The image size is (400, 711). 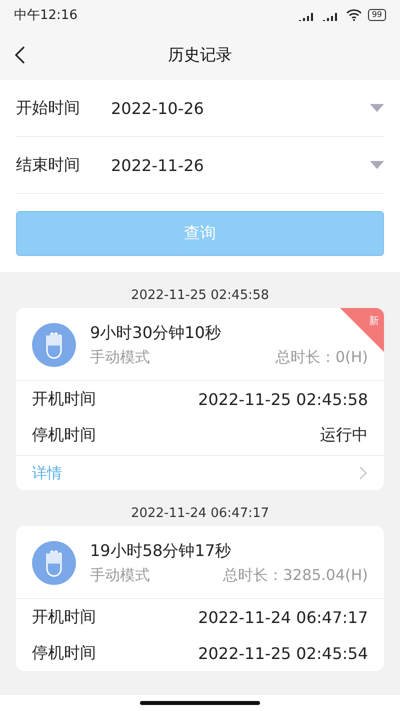 I want to click on date-value: 2022-11-26, so click(x=240, y=165).